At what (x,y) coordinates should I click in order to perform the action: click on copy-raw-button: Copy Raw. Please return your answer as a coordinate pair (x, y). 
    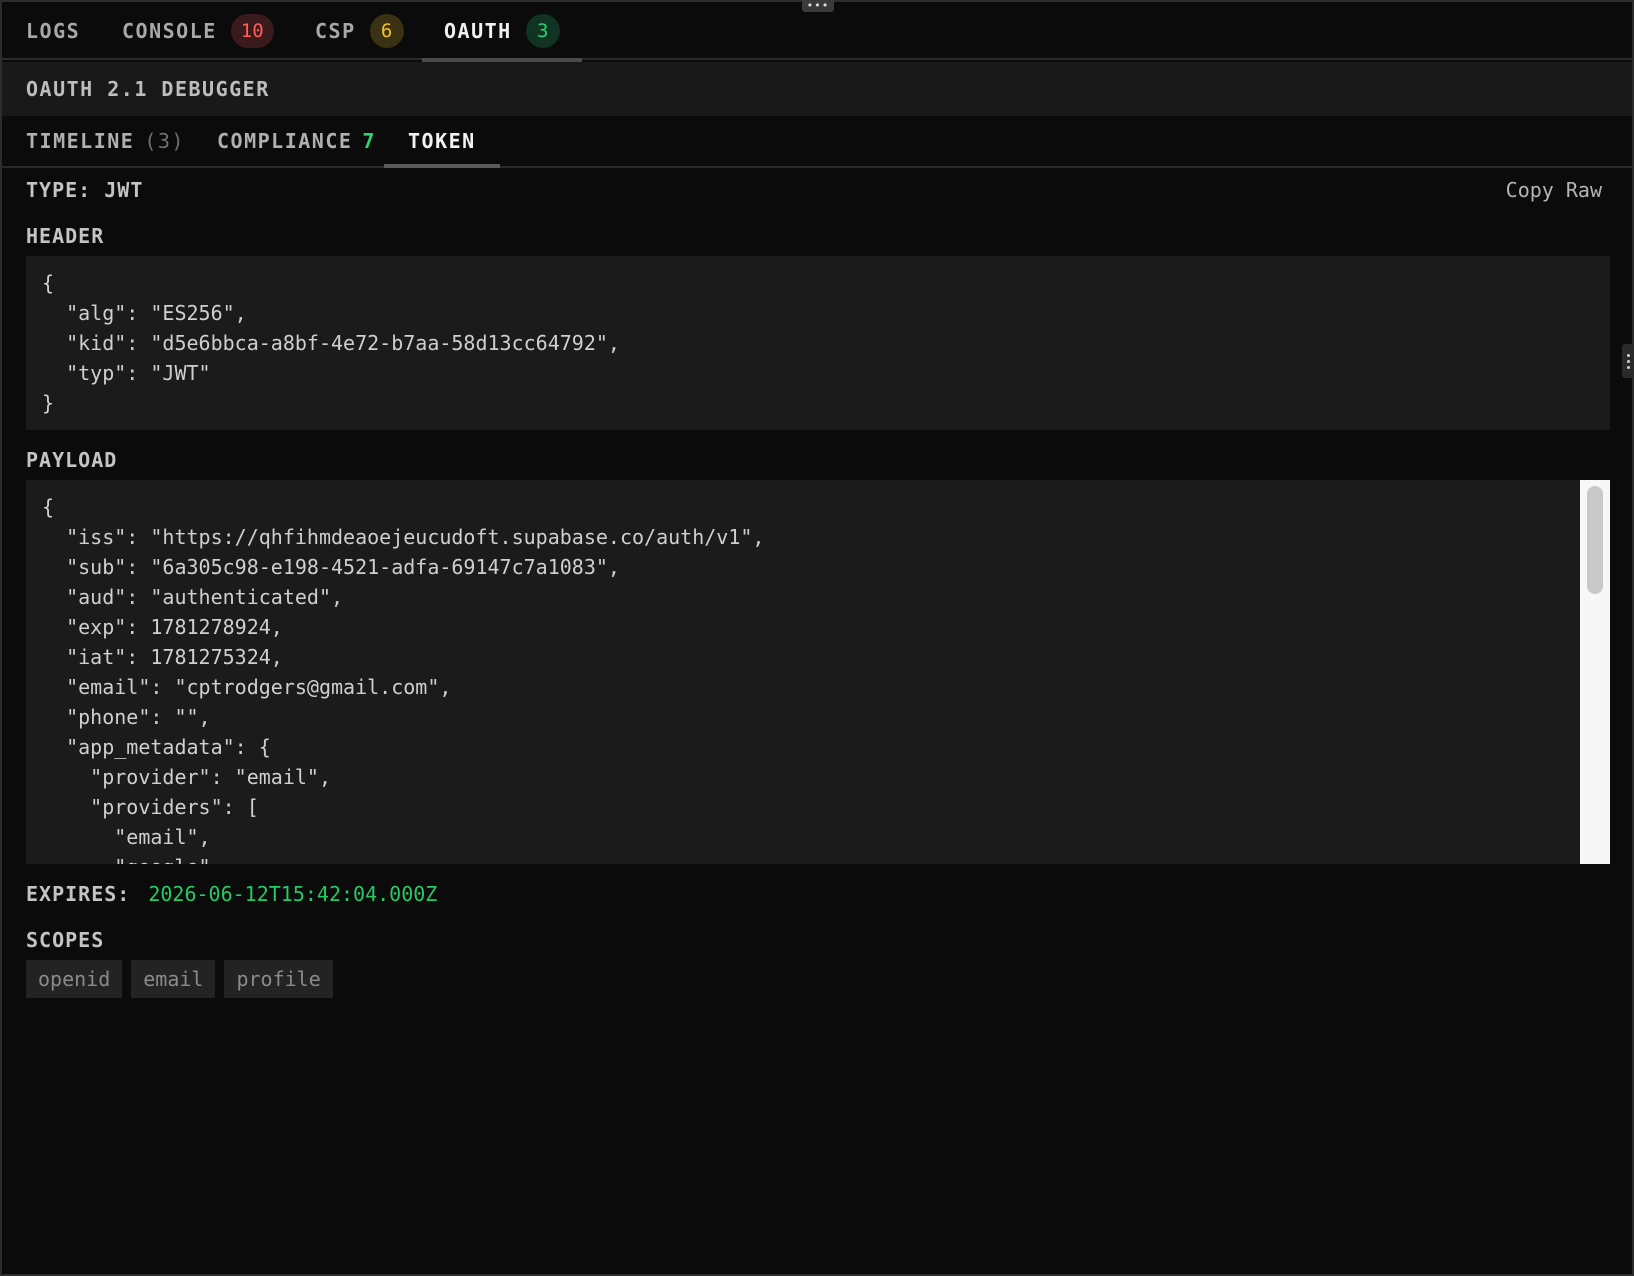
    Looking at the image, I should click on (1554, 190).